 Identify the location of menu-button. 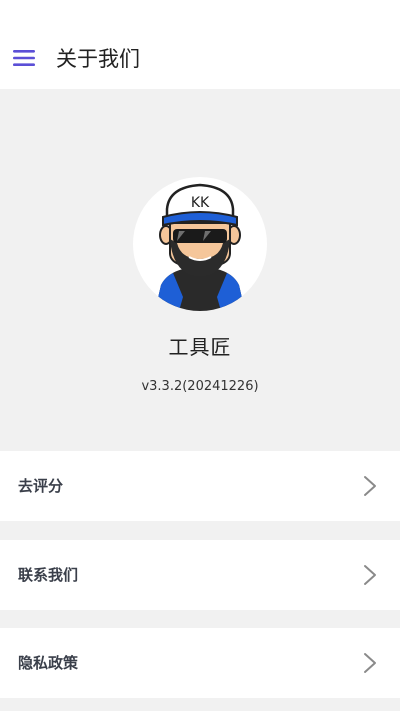
(24, 58).